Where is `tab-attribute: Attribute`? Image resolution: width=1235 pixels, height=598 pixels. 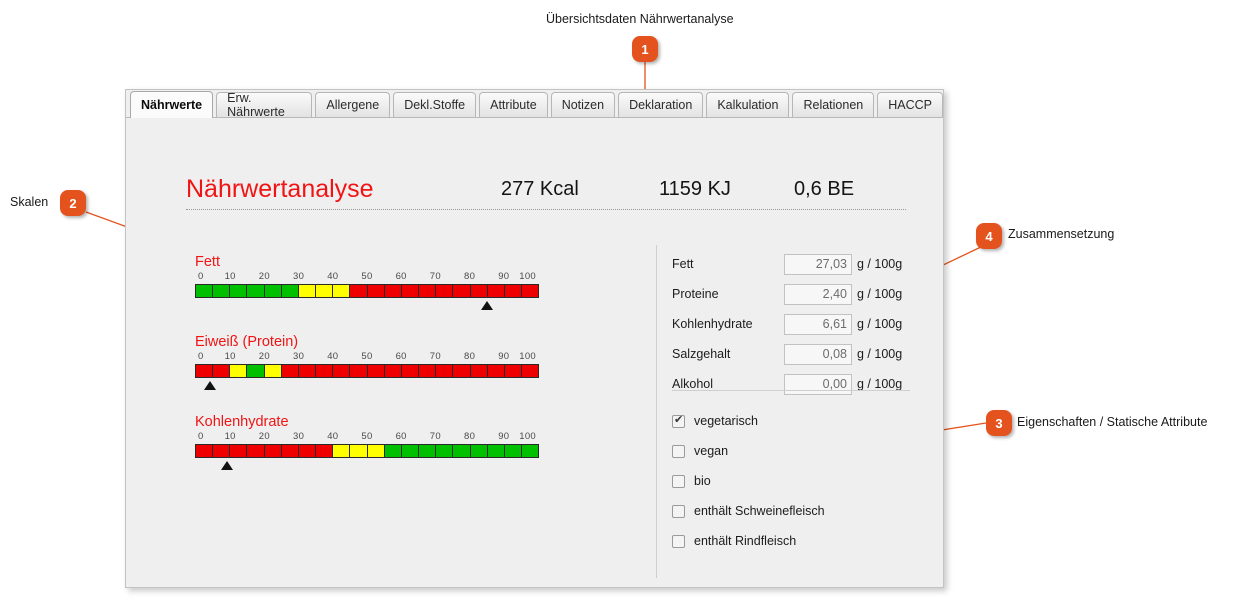
tab-attribute: Attribute is located at coordinates (513, 104).